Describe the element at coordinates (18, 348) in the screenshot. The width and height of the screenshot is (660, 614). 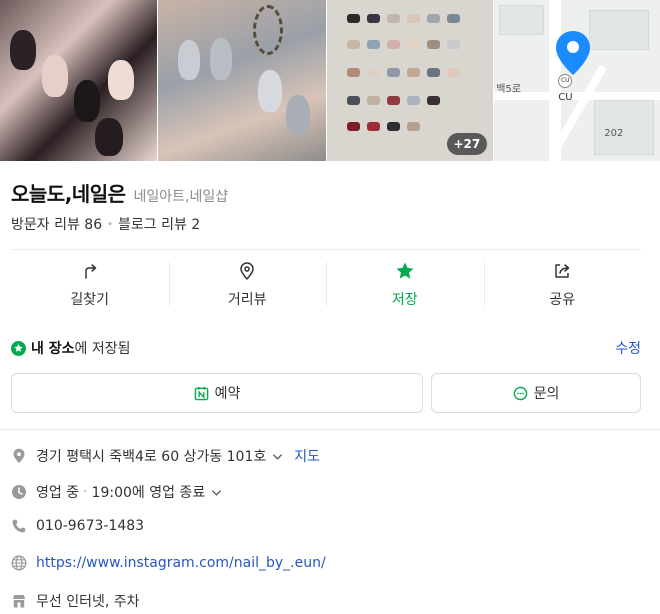
I see `saved-star-badge-icon` at that location.